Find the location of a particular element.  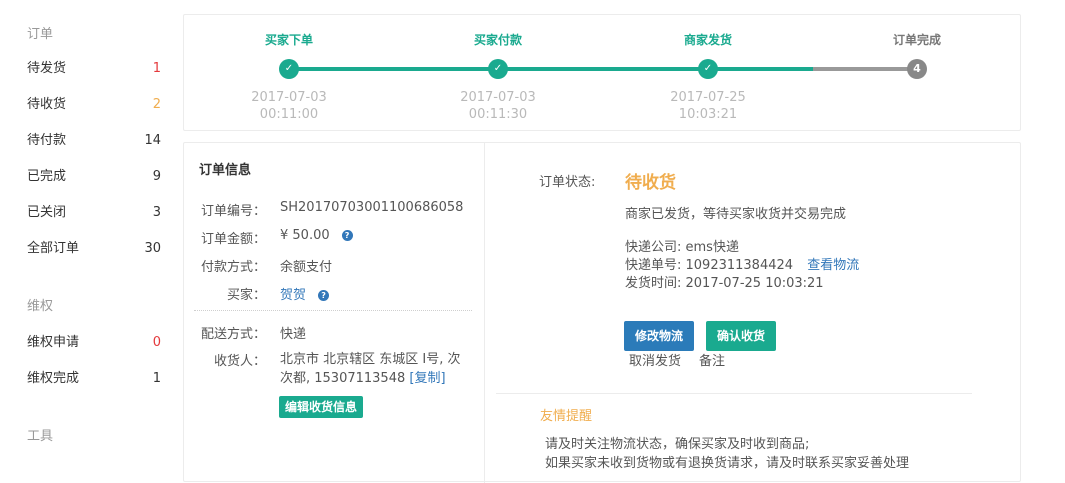

sidebar-item-label: 维权申请 is located at coordinates (53, 342).